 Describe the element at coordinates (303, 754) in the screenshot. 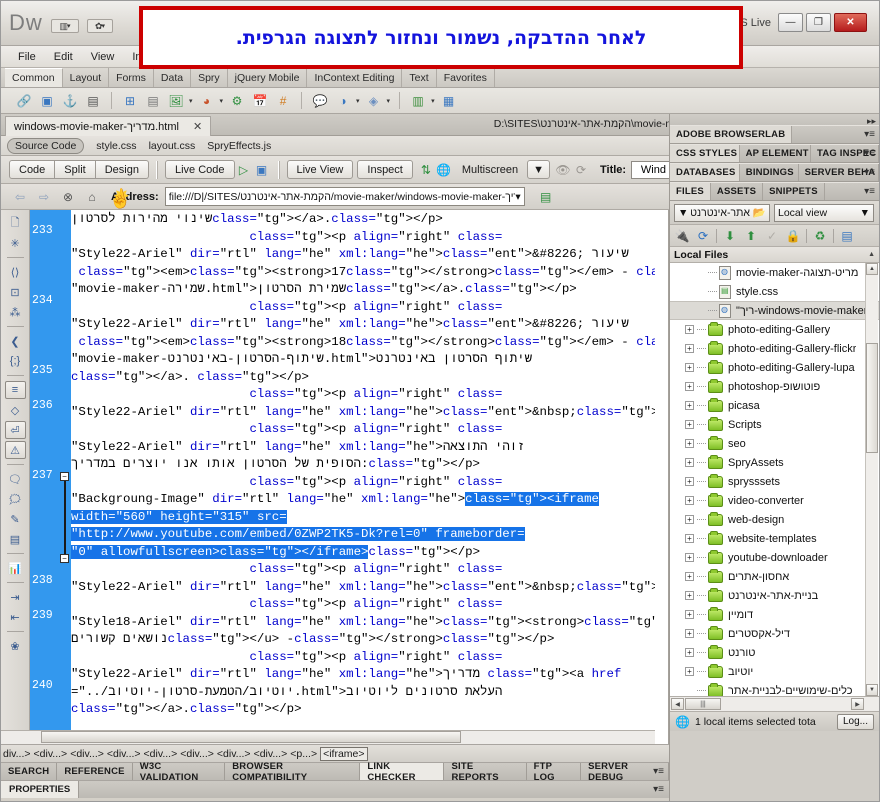

I see `tag-selector-item: <p...>` at that location.